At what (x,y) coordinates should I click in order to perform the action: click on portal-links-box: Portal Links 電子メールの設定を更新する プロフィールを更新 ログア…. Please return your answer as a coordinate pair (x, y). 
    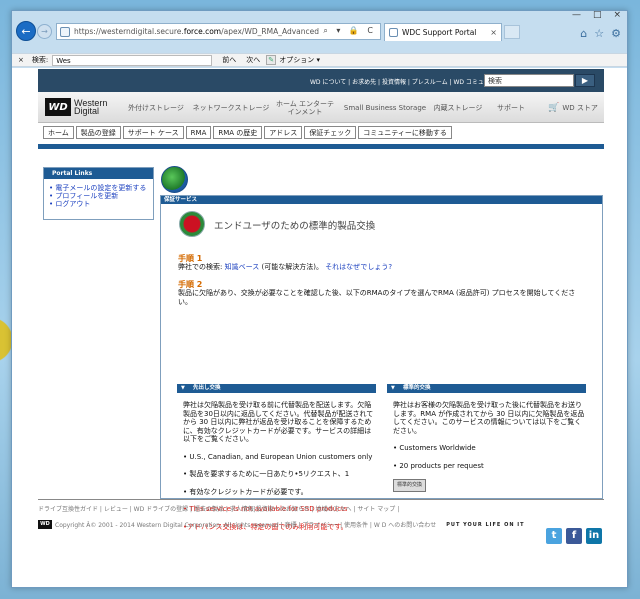
    Looking at the image, I should click on (98, 193).